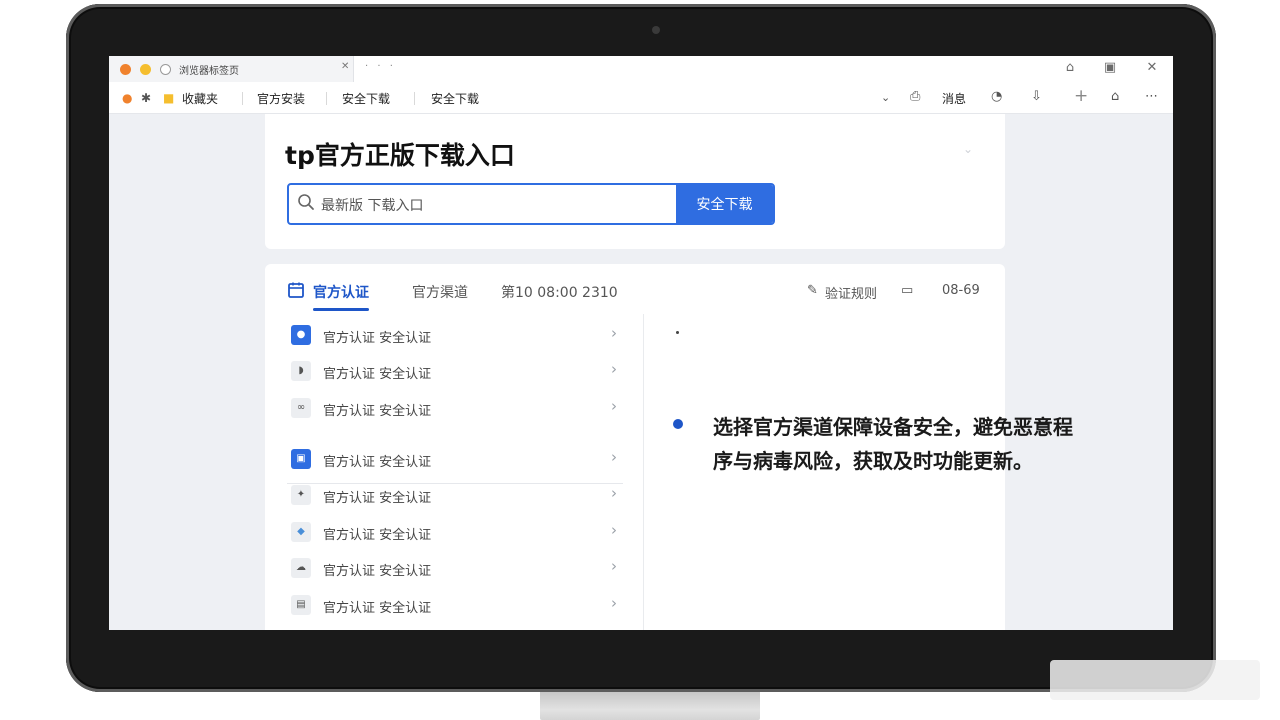 The height and width of the screenshot is (720, 1280). What do you see at coordinates (440, 292) in the screenshot?
I see `tab-official-channel: 官方渠道` at bounding box center [440, 292].